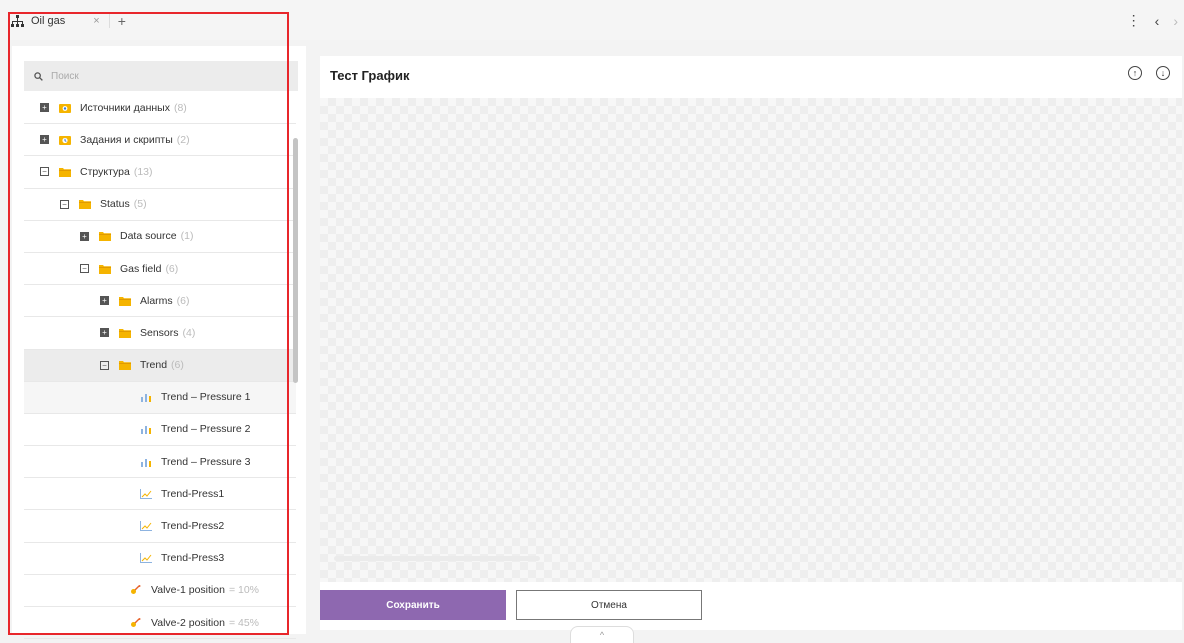 The height and width of the screenshot is (643, 1184). I want to click on tree-item: Trend – Pressure 3, so click(160, 462).